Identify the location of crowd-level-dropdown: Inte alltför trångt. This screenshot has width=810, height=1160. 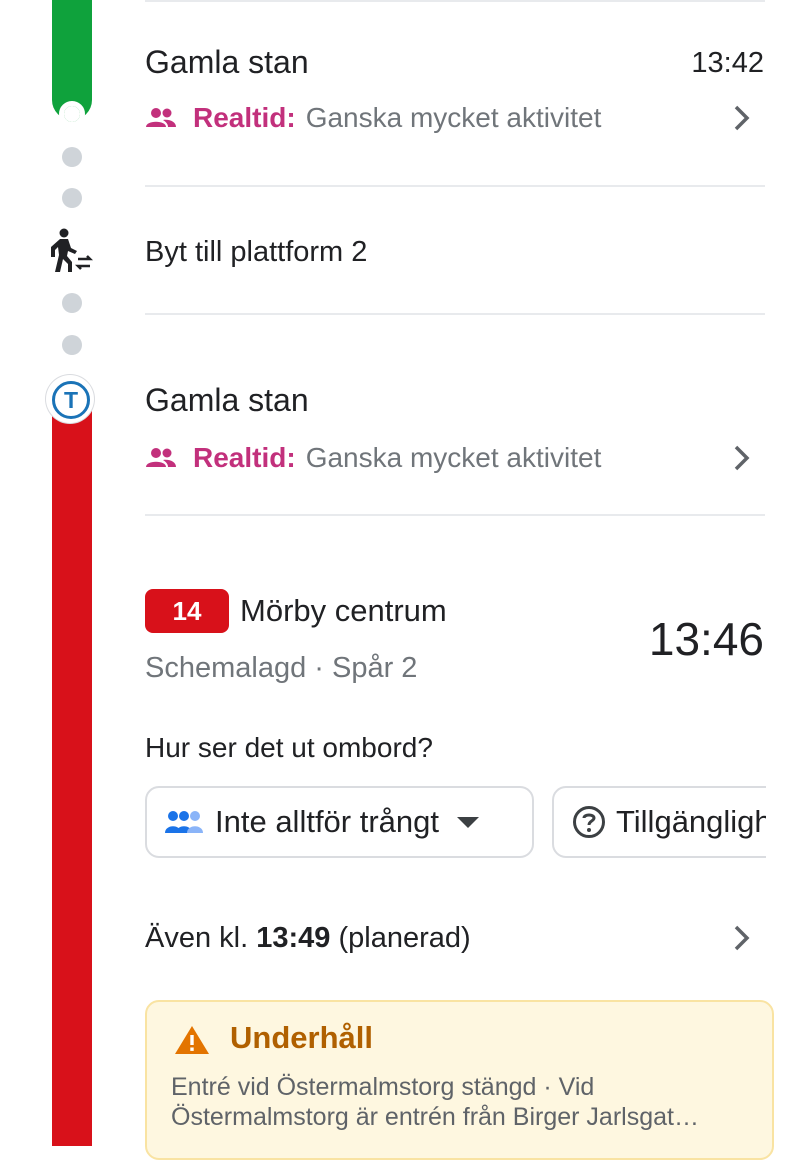
(339, 822).